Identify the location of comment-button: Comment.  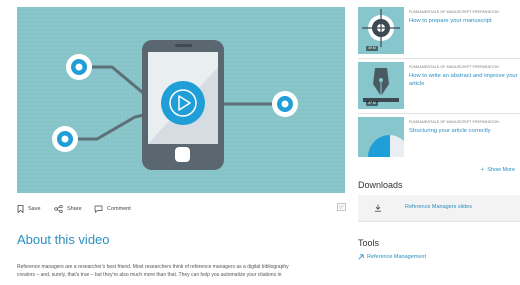
(112, 209).